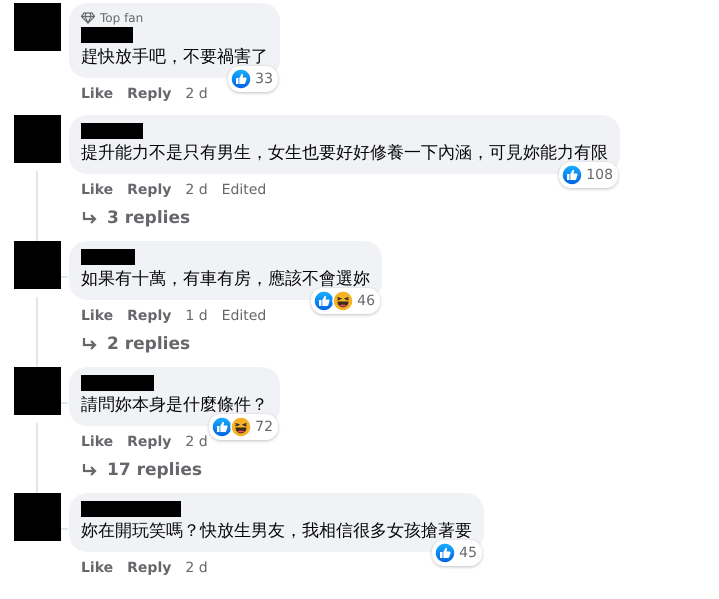  What do you see at coordinates (588, 175) in the screenshot?
I see `reaction-count: 108` at bounding box center [588, 175].